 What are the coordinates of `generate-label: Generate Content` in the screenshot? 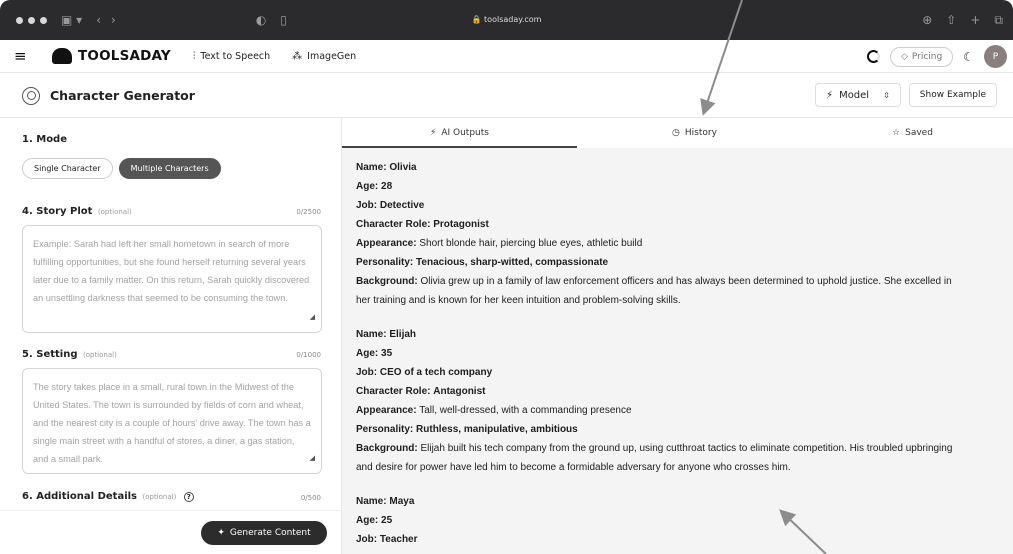 It's located at (270, 533).